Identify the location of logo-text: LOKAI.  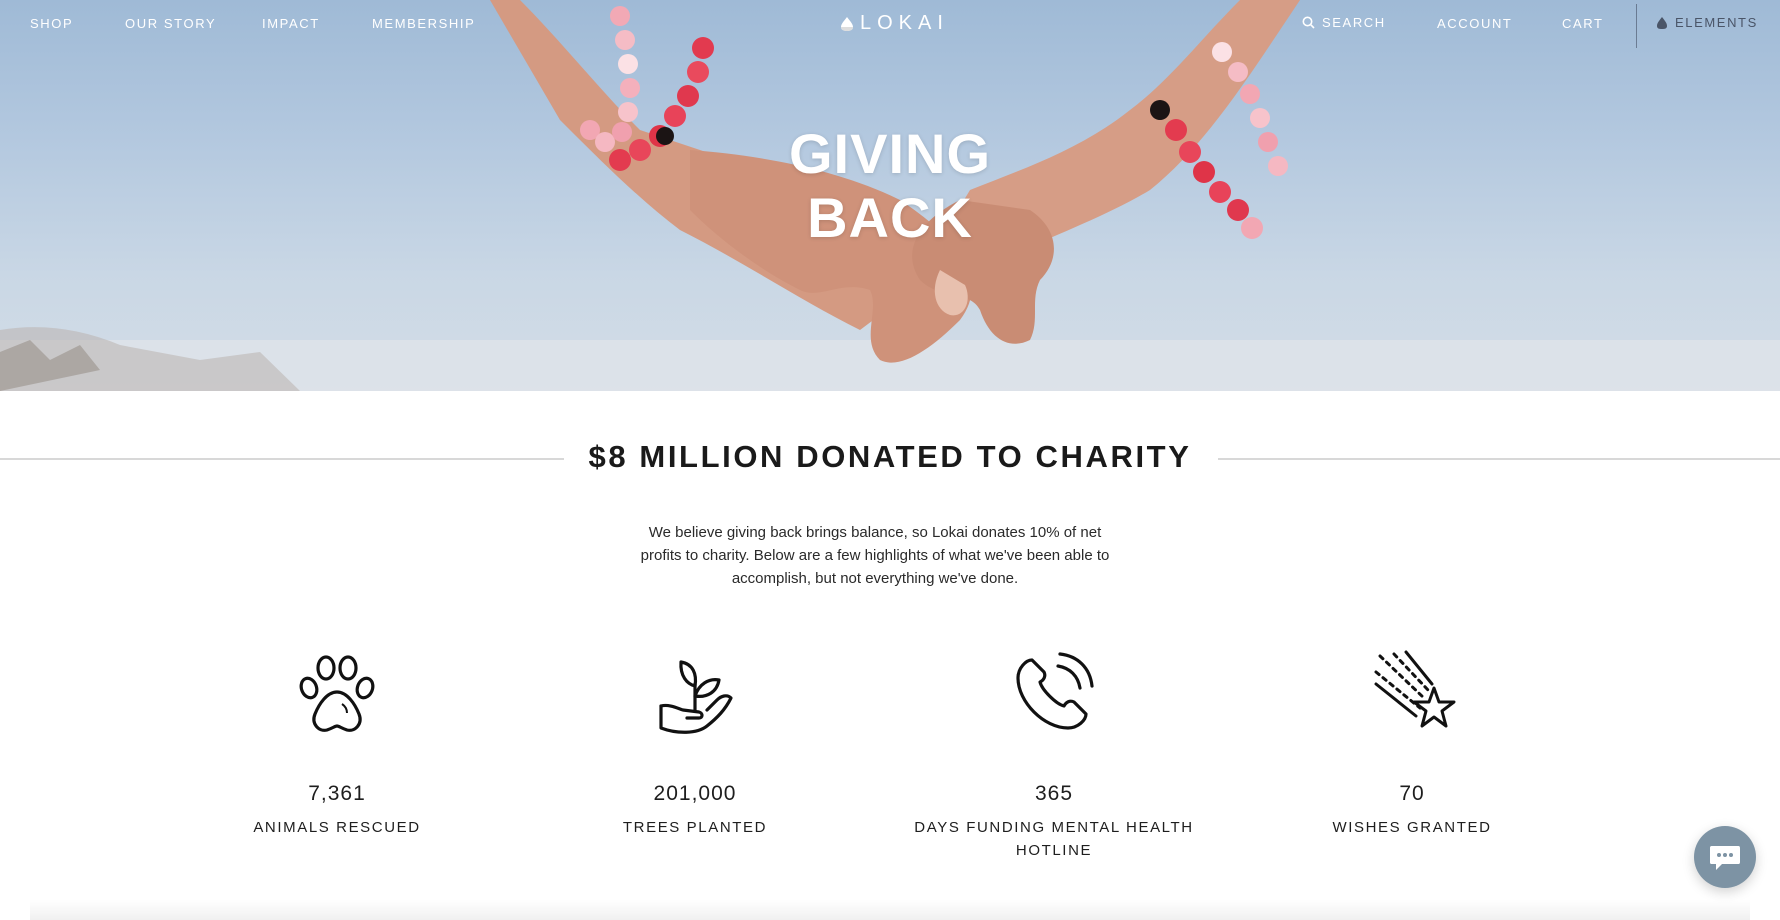
(904, 23).